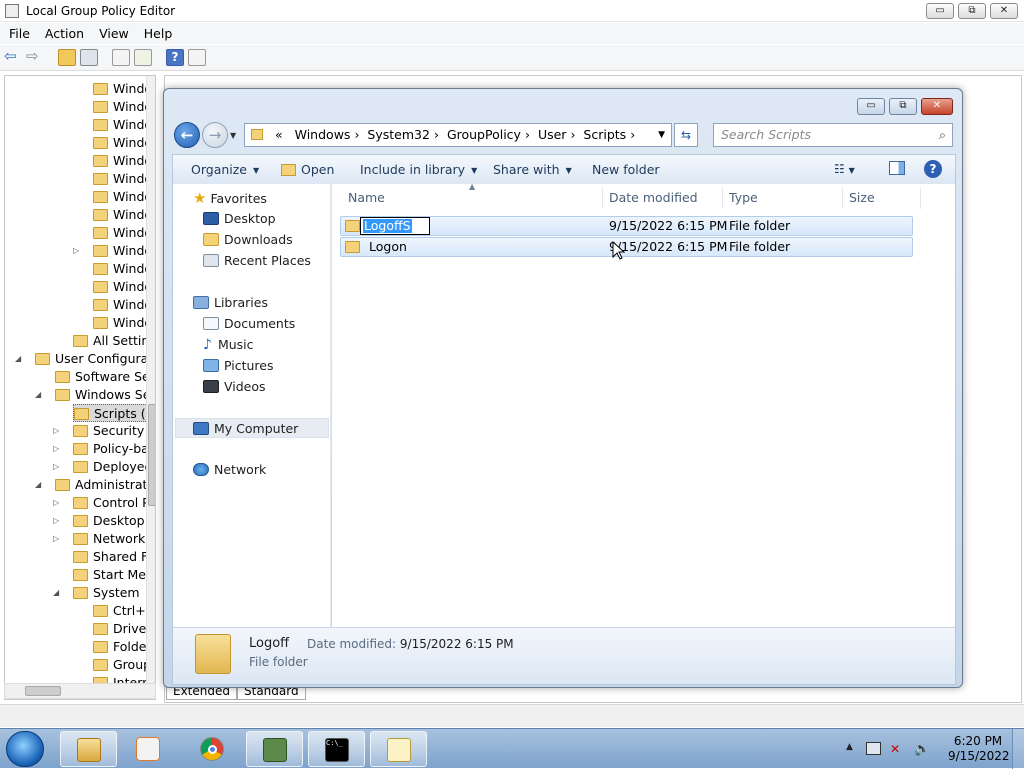 The width and height of the screenshot is (1024, 769). What do you see at coordinates (849, 747) in the screenshot?
I see `show-hidden-icons-icon: ▲` at bounding box center [849, 747].